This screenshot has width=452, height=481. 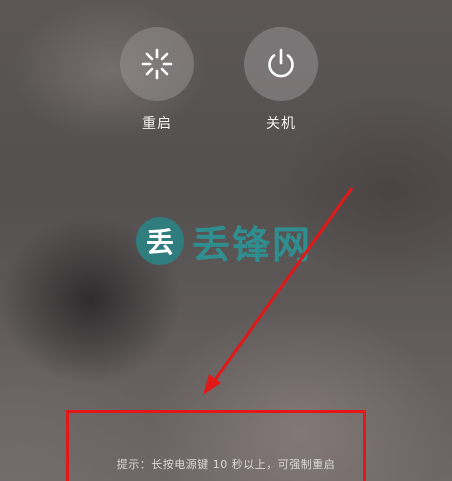 I want to click on shutdown-label: 关机, so click(x=281, y=124).